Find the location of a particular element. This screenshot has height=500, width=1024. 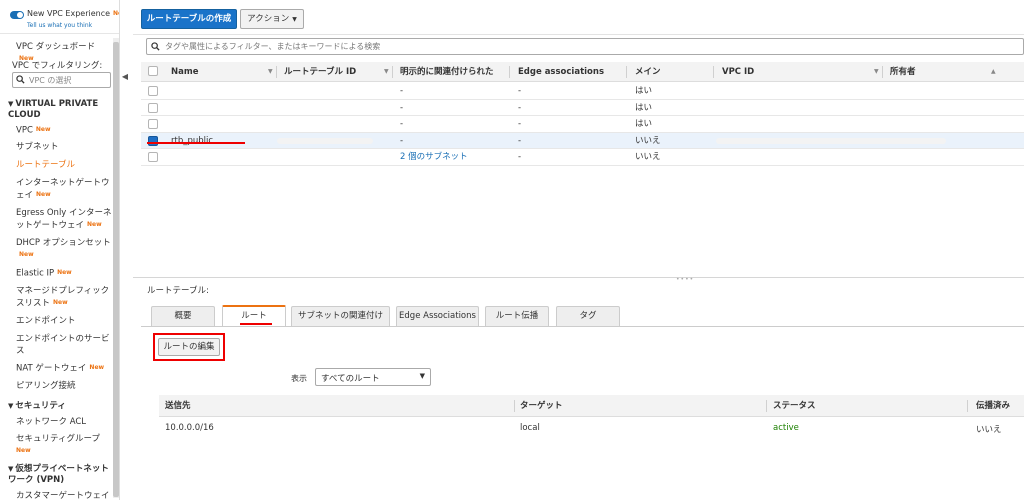

row-checkbox-checked is located at coordinates (153, 140).